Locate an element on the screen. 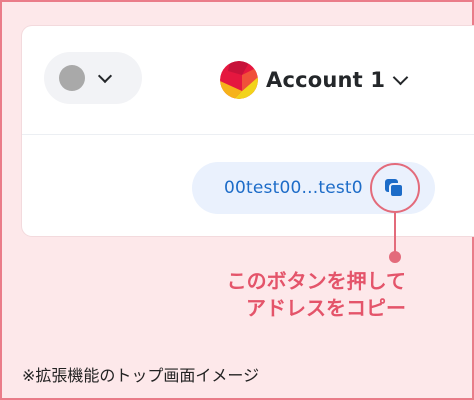 Image resolution: width=474 pixels, height=400 pixels. account-selector: Account 1 is located at coordinates (314, 80).